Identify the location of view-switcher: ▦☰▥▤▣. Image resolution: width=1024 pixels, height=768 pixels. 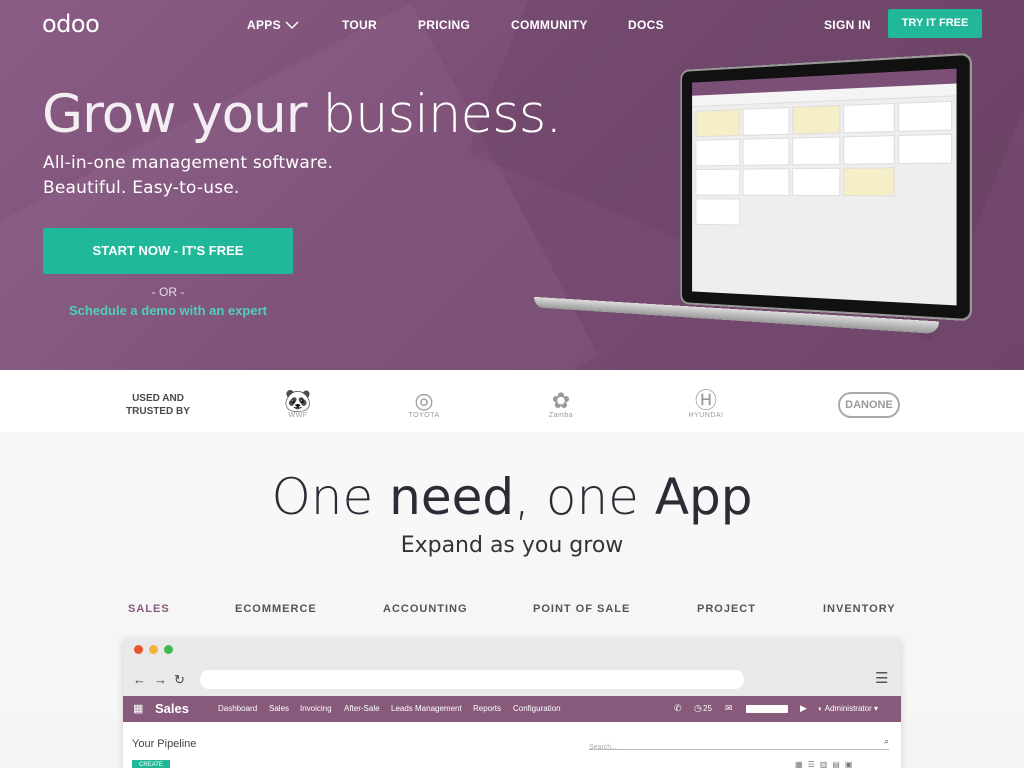
(826, 764).